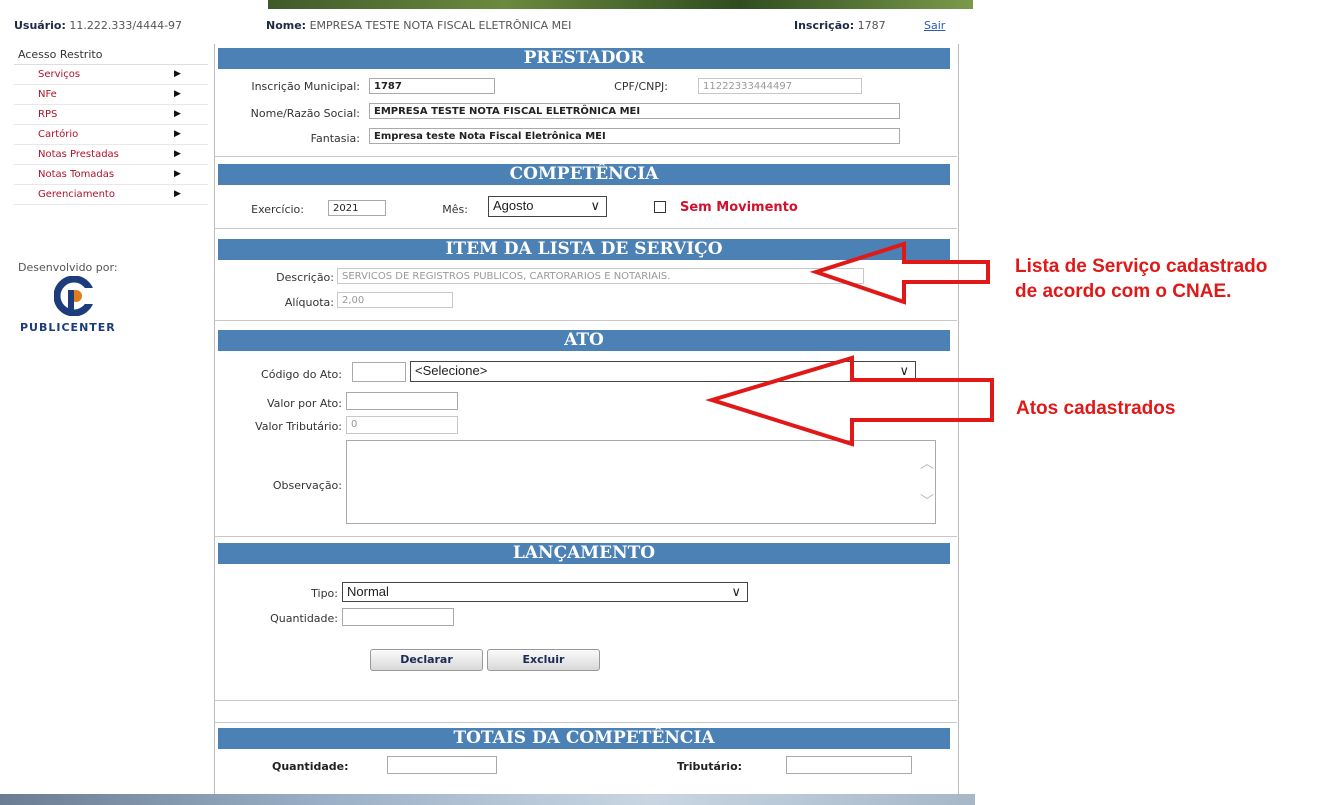  Describe the element at coordinates (585, 712) in the screenshot. I see `spacer-row` at that location.